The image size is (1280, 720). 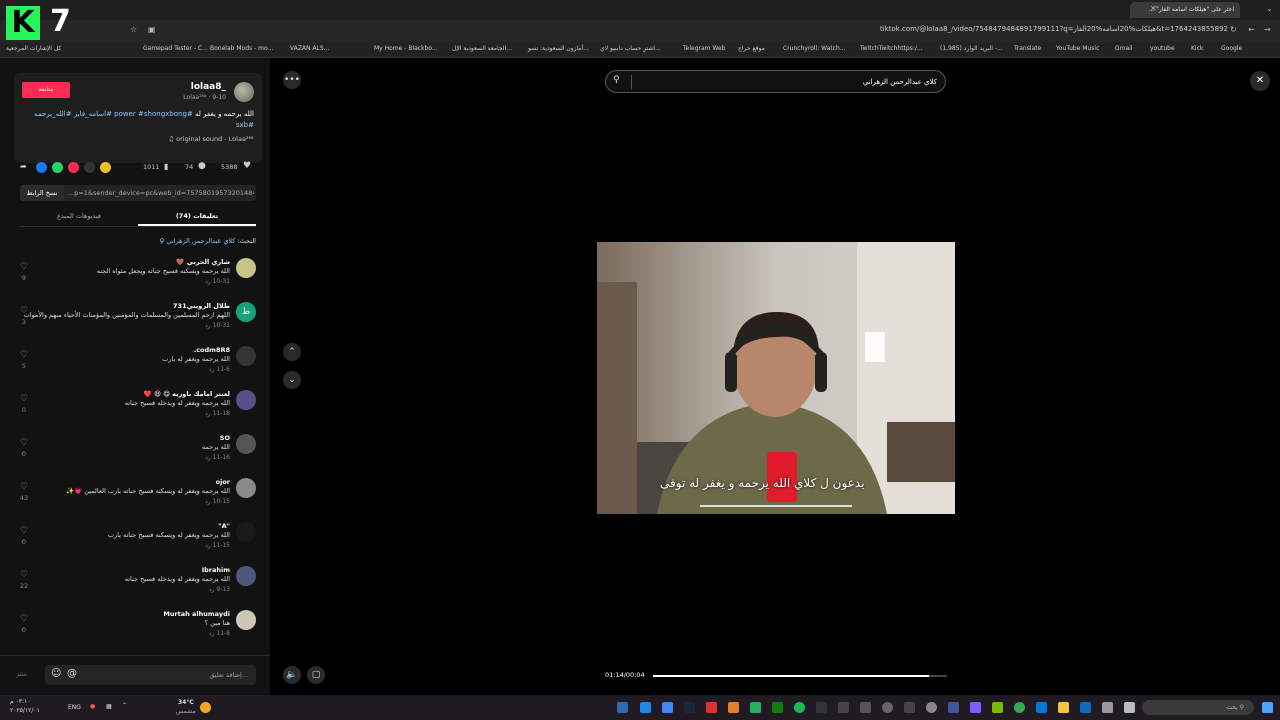 What do you see at coordinates (217, 545) in the screenshot?
I see `comment-meta: 11-15 رد` at bounding box center [217, 545].